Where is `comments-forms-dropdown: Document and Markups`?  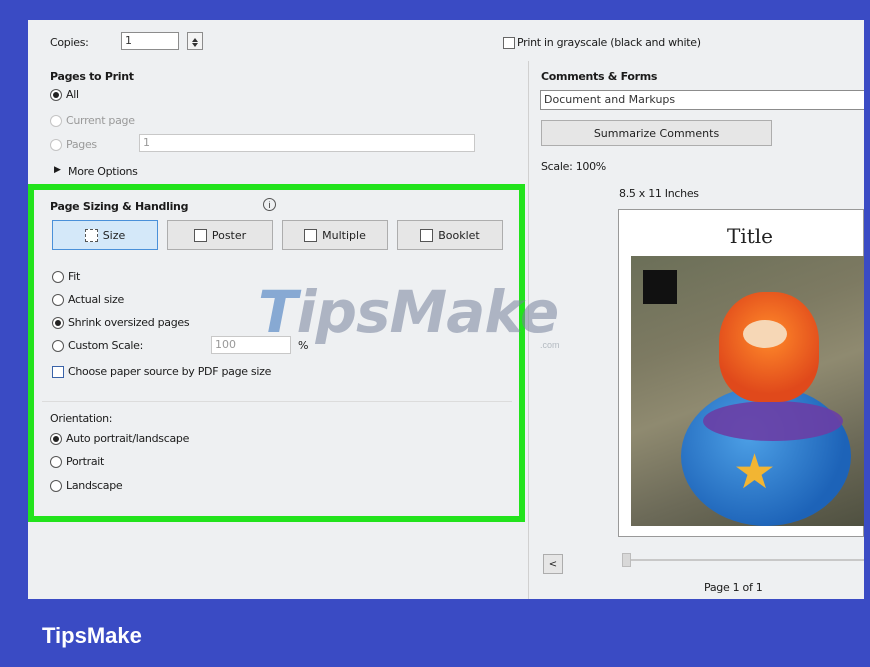
comments-forms-dropdown: Document and Markups is located at coordinates (702, 100).